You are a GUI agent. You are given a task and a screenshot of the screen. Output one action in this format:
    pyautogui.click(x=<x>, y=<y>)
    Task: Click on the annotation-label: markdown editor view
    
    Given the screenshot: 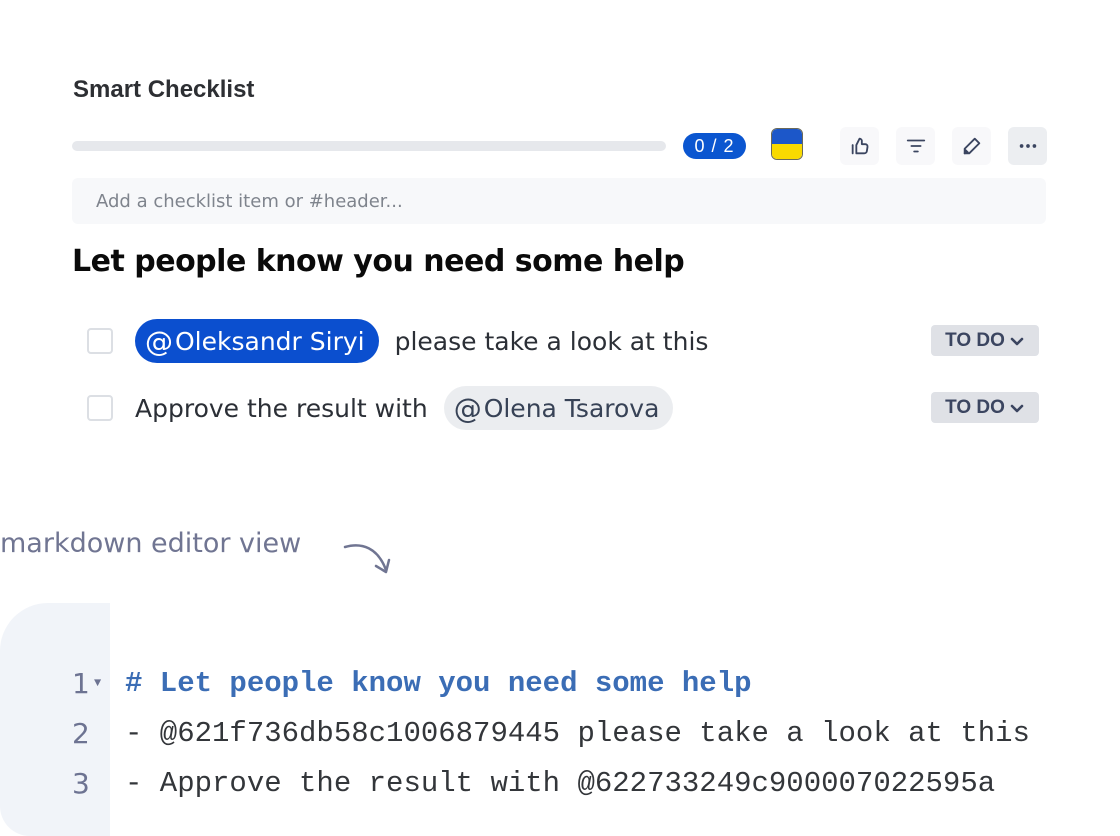 What is the action you would take?
    pyautogui.click(x=151, y=543)
    